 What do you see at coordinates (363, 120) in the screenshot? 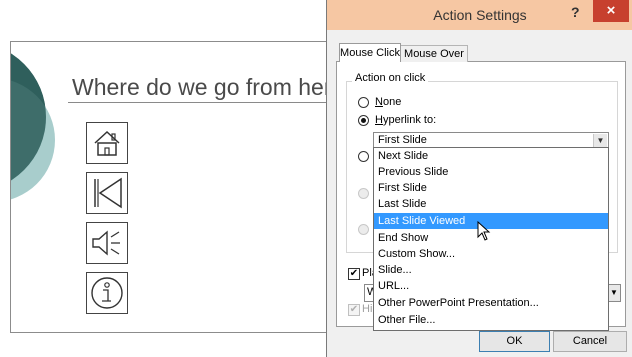
I see `radio-hyperlink` at bounding box center [363, 120].